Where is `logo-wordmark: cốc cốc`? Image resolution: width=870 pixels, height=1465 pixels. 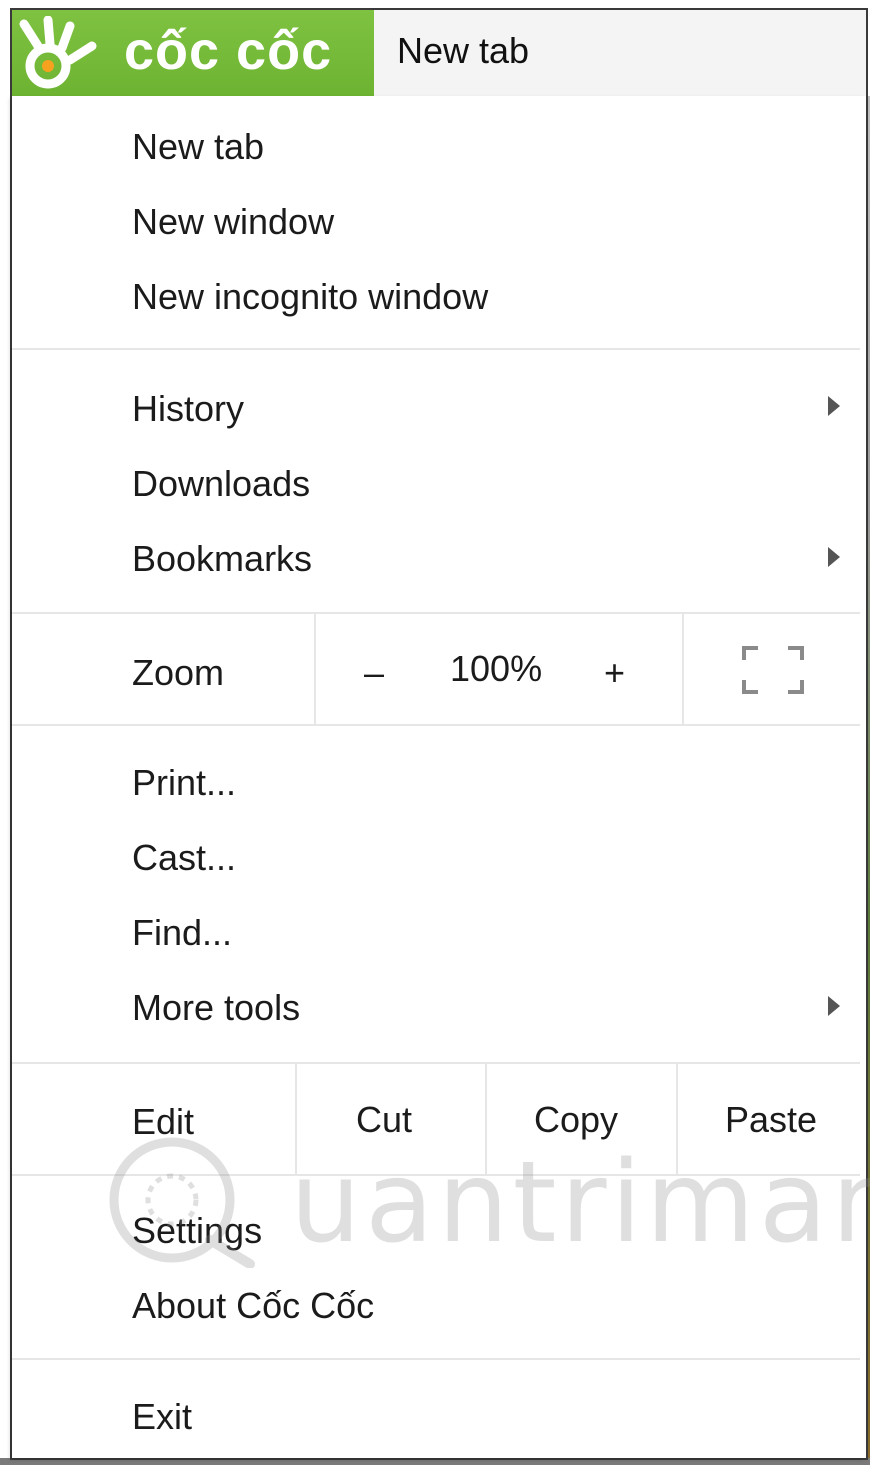 logo-wordmark: cốc cốc is located at coordinates (228, 51).